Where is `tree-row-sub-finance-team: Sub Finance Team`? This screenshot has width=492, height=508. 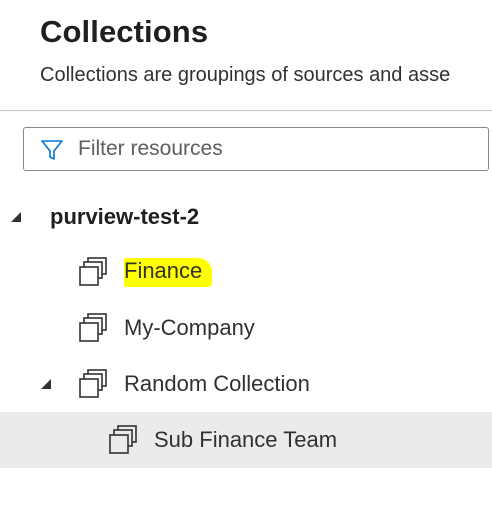
tree-row-sub-finance-team: Sub Finance Team is located at coordinates (246, 440).